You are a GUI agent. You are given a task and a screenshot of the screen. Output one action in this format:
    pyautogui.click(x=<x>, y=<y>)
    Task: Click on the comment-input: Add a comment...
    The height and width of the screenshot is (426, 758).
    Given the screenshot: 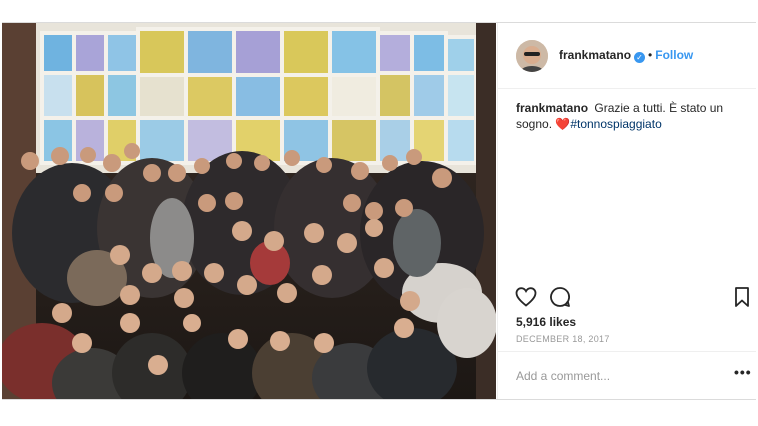 What is the action you would take?
    pyautogui.click(x=563, y=376)
    